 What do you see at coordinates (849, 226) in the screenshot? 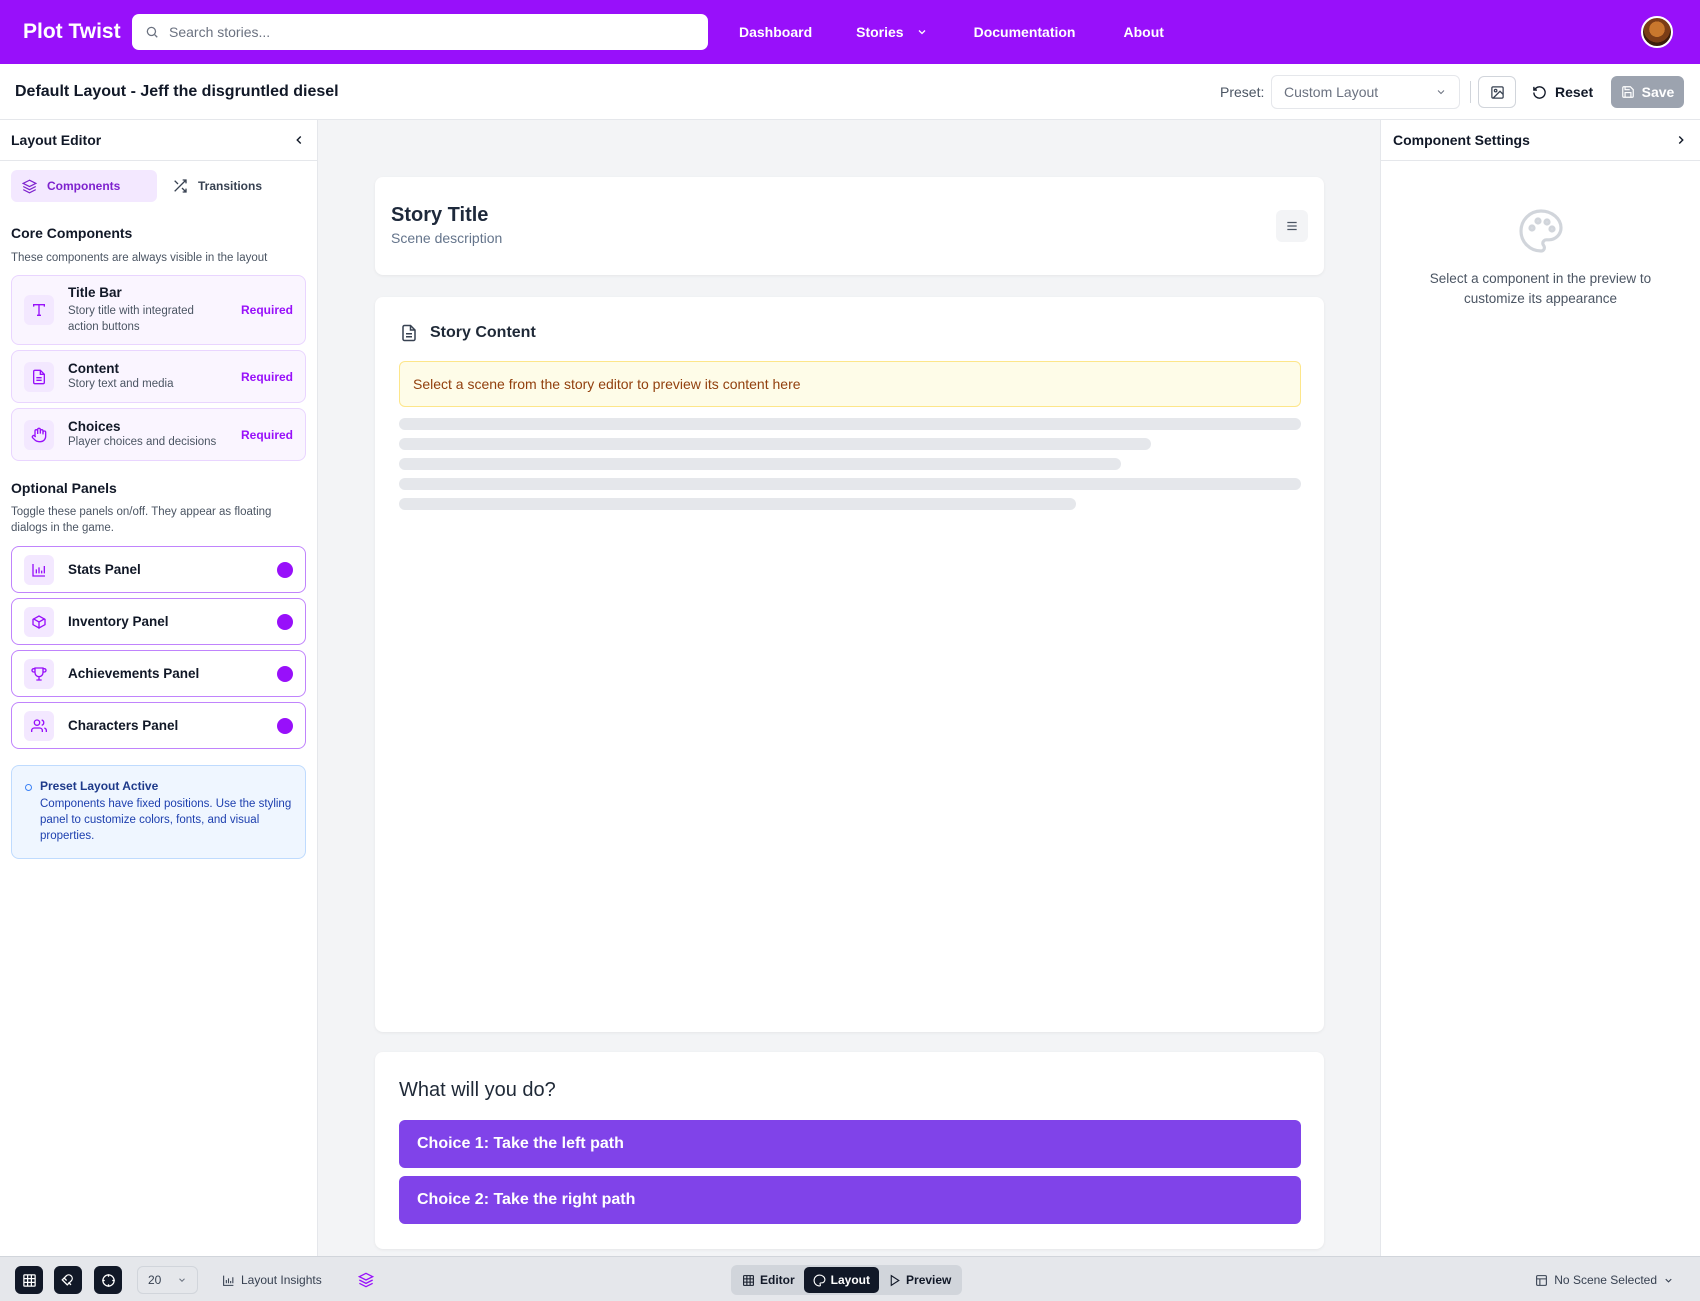
I see `title-bar-preview: Story Title Scene description` at bounding box center [849, 226].